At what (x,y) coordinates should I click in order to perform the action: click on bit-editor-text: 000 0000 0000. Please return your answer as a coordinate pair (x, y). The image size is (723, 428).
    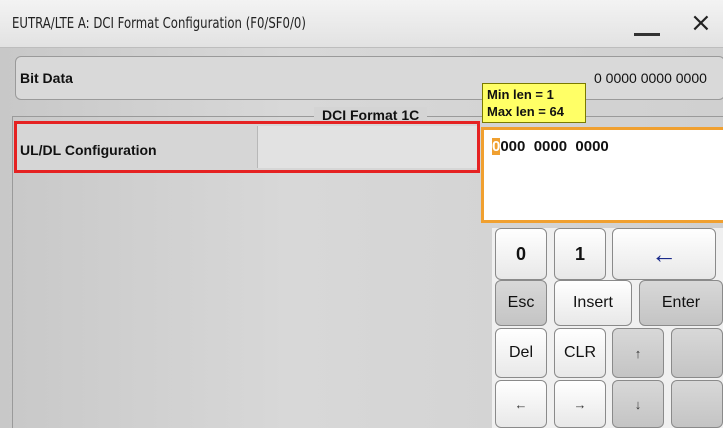
    Looking at the image, I should click on (554, 146).